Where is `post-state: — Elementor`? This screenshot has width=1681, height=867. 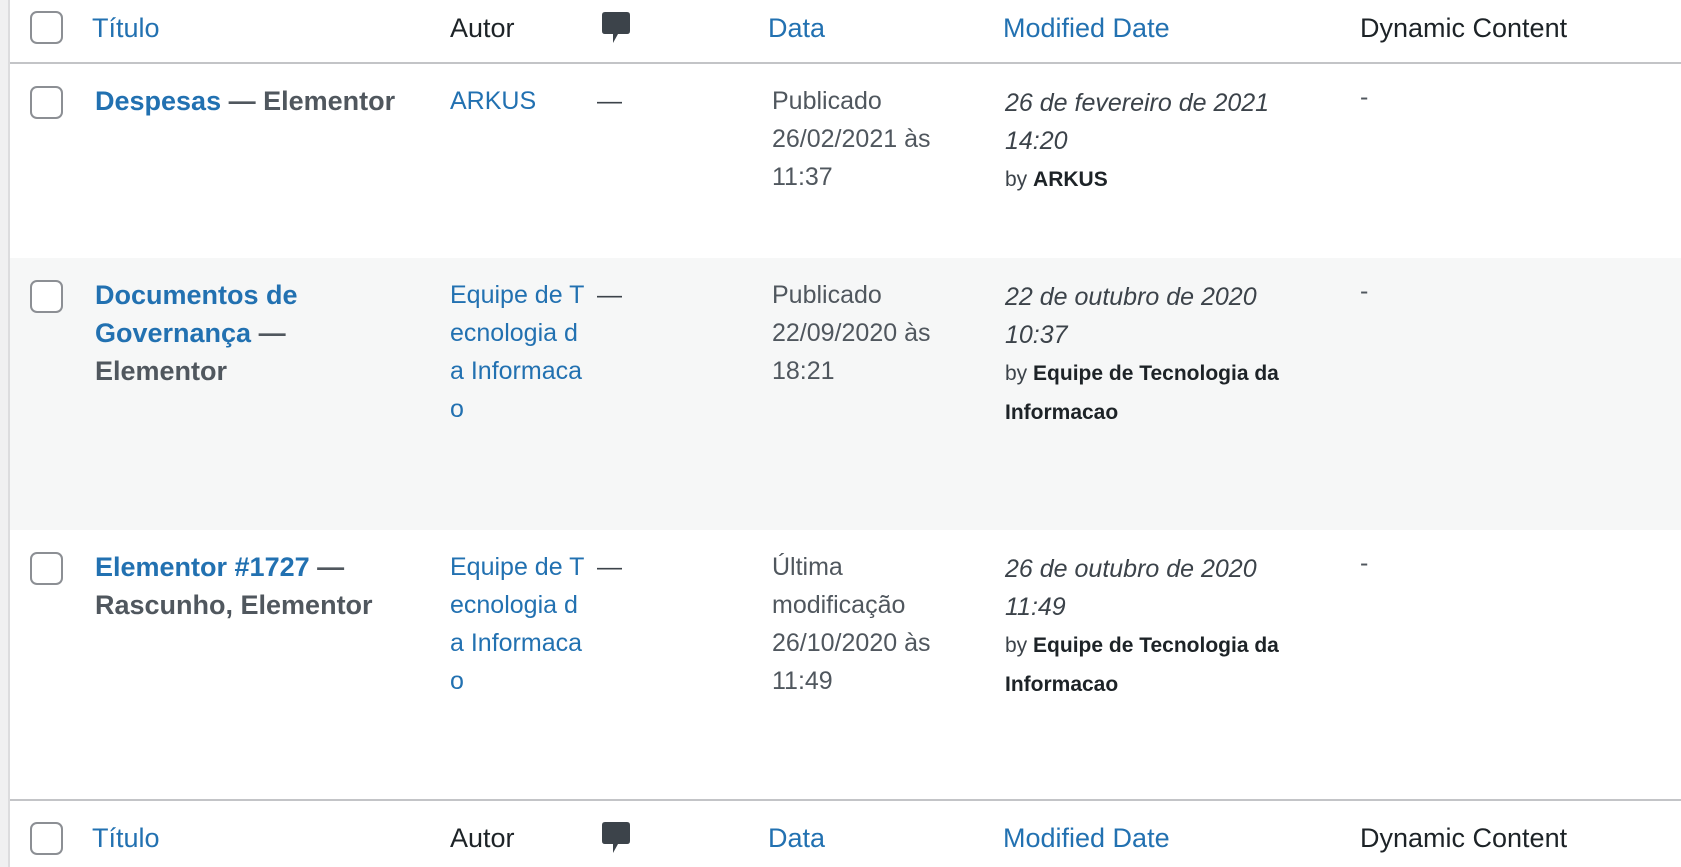
post-state: — Elementor is located at coordinates (312, 101).